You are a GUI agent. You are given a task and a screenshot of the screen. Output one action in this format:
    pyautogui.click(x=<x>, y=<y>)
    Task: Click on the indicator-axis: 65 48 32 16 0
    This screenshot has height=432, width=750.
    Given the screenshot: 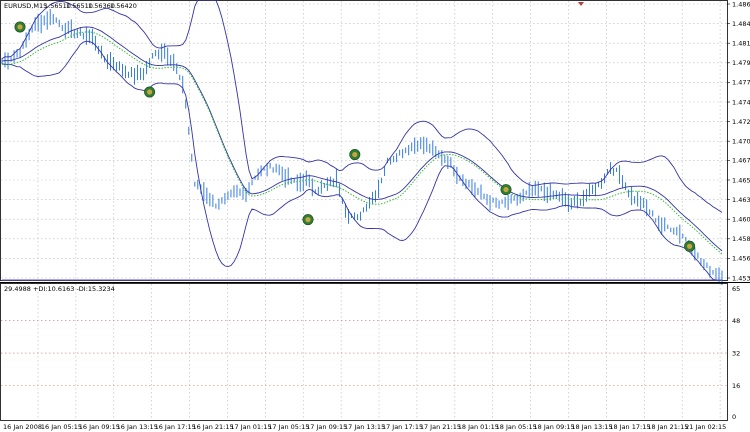 What is the action you would take?
    pyautogui.click(x=736, y=353)
    